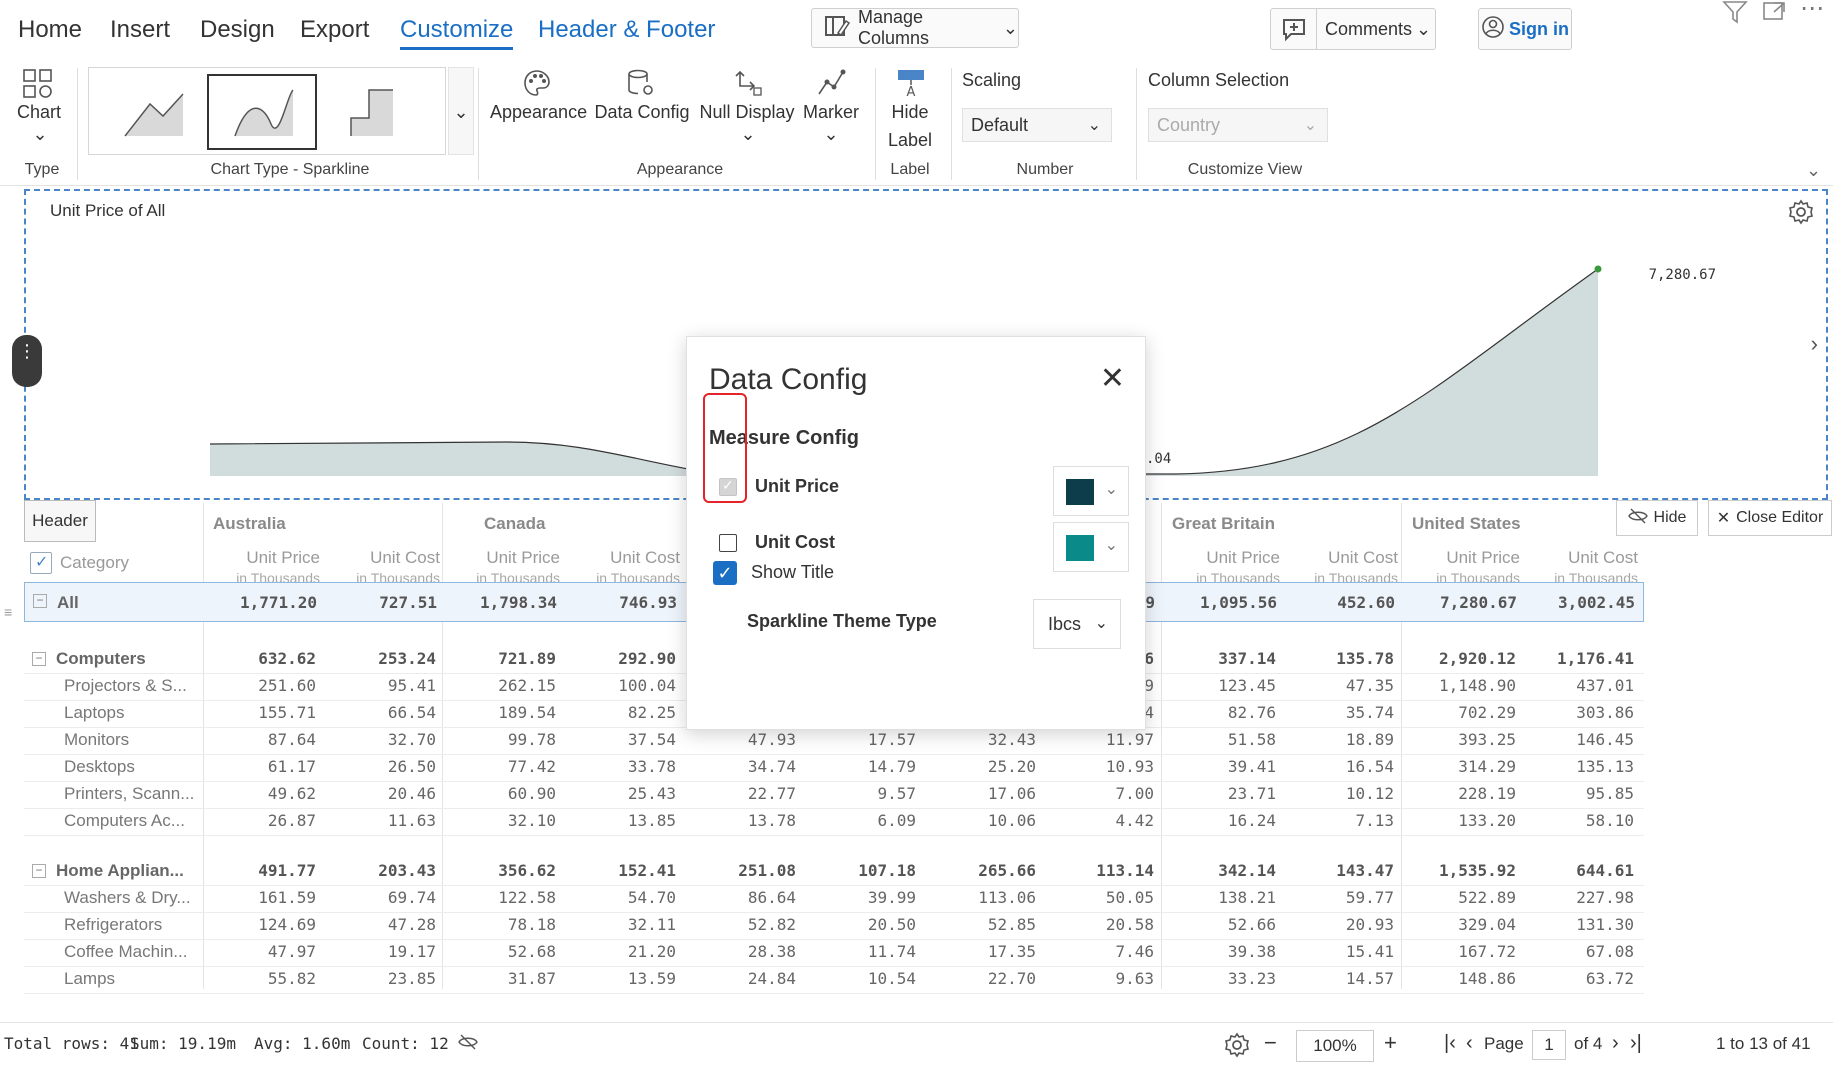 This screenshot has width=1833, height=1071. I want to click on unit-price-checkbox, so click(728, 486).